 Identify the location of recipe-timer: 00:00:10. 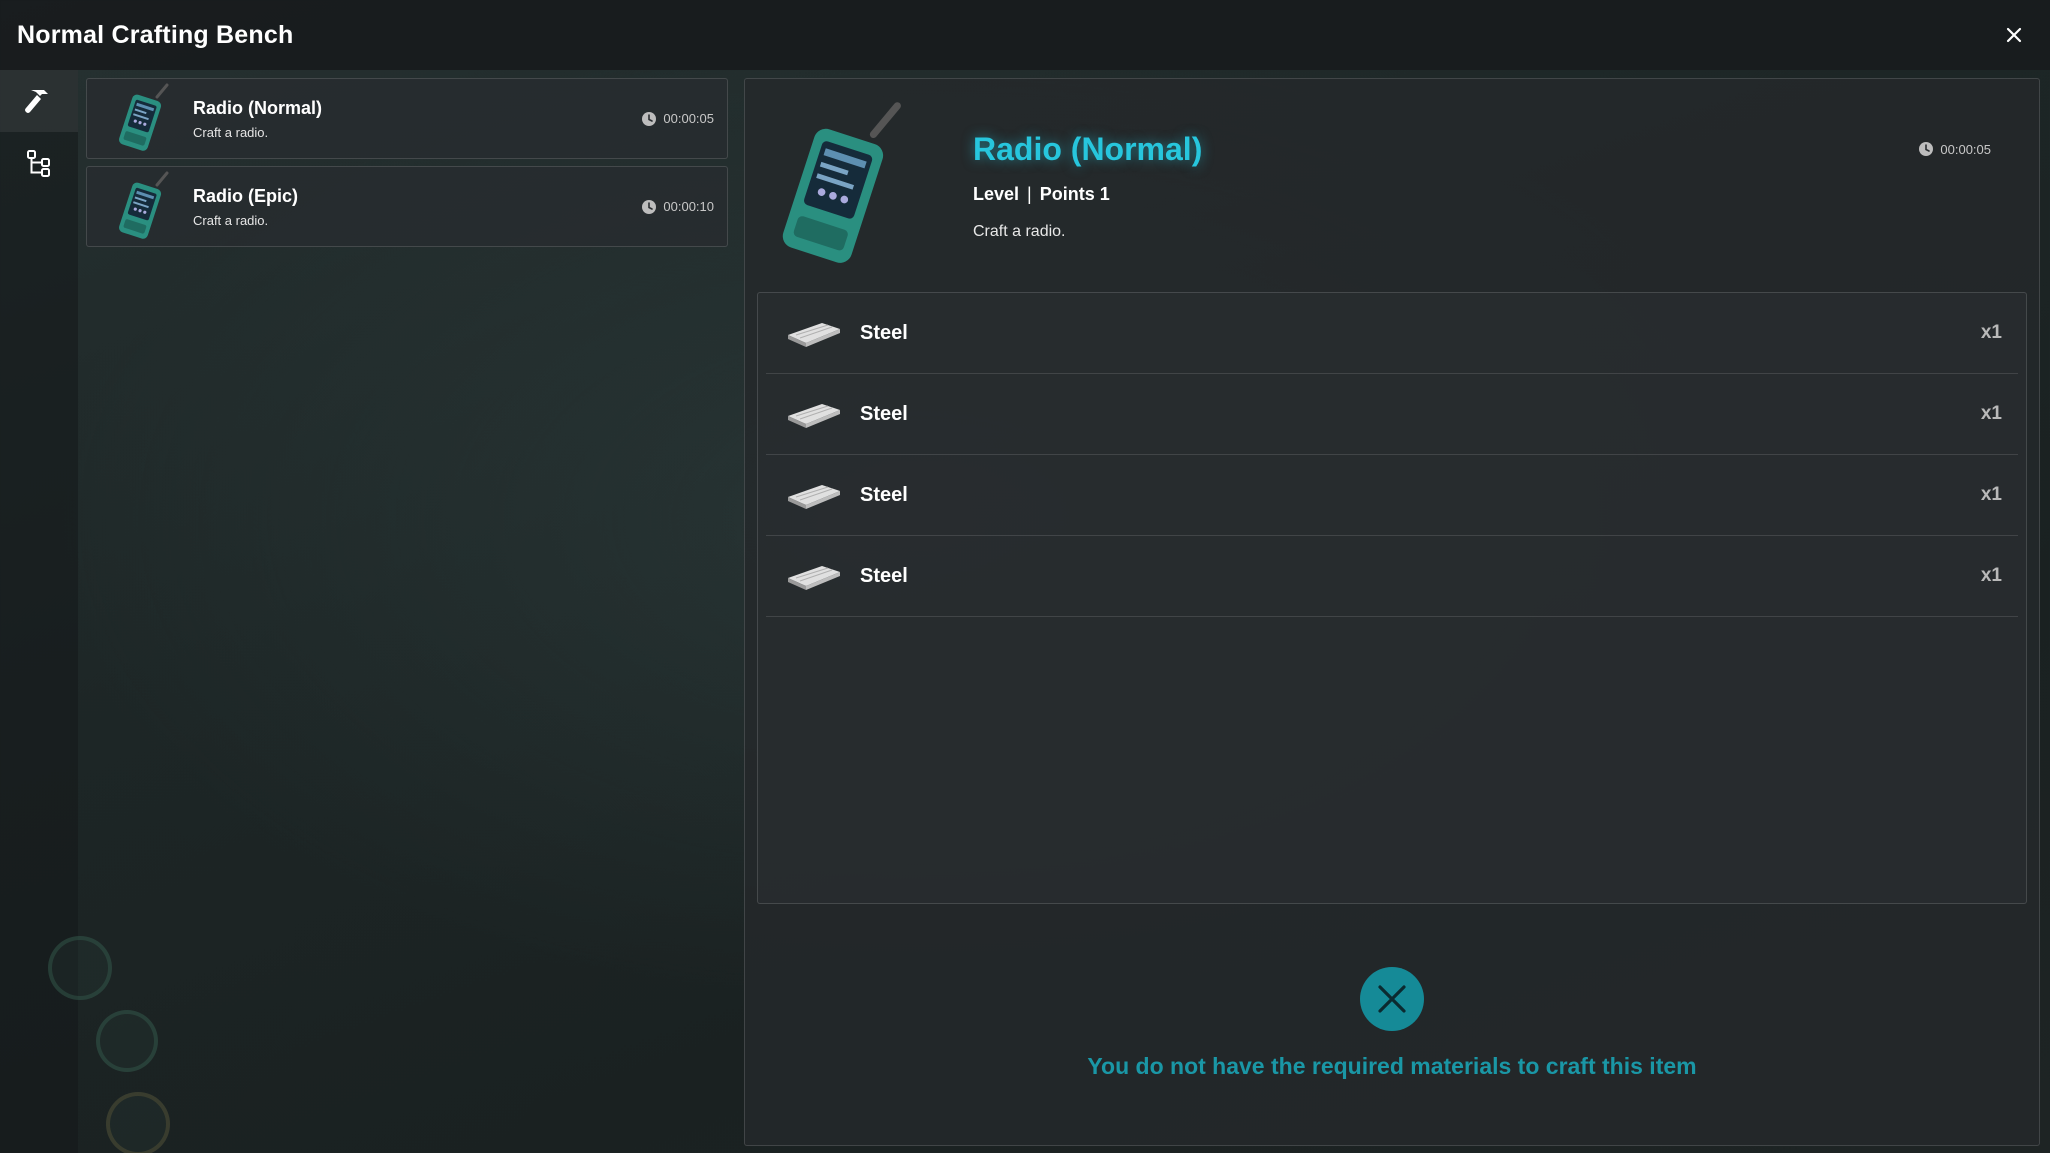
(677, 207).